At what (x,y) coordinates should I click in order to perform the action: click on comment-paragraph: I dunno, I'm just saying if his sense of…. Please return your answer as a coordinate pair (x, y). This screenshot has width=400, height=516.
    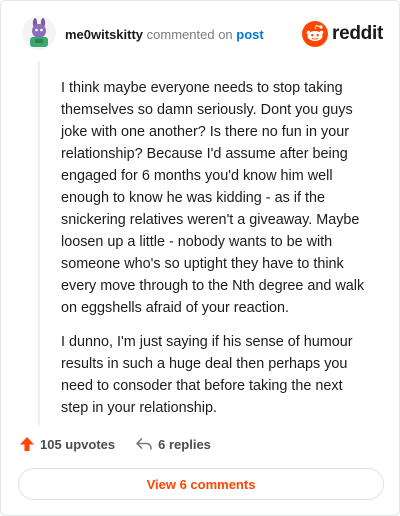
    Looking at the image, I should click on (207, 375).